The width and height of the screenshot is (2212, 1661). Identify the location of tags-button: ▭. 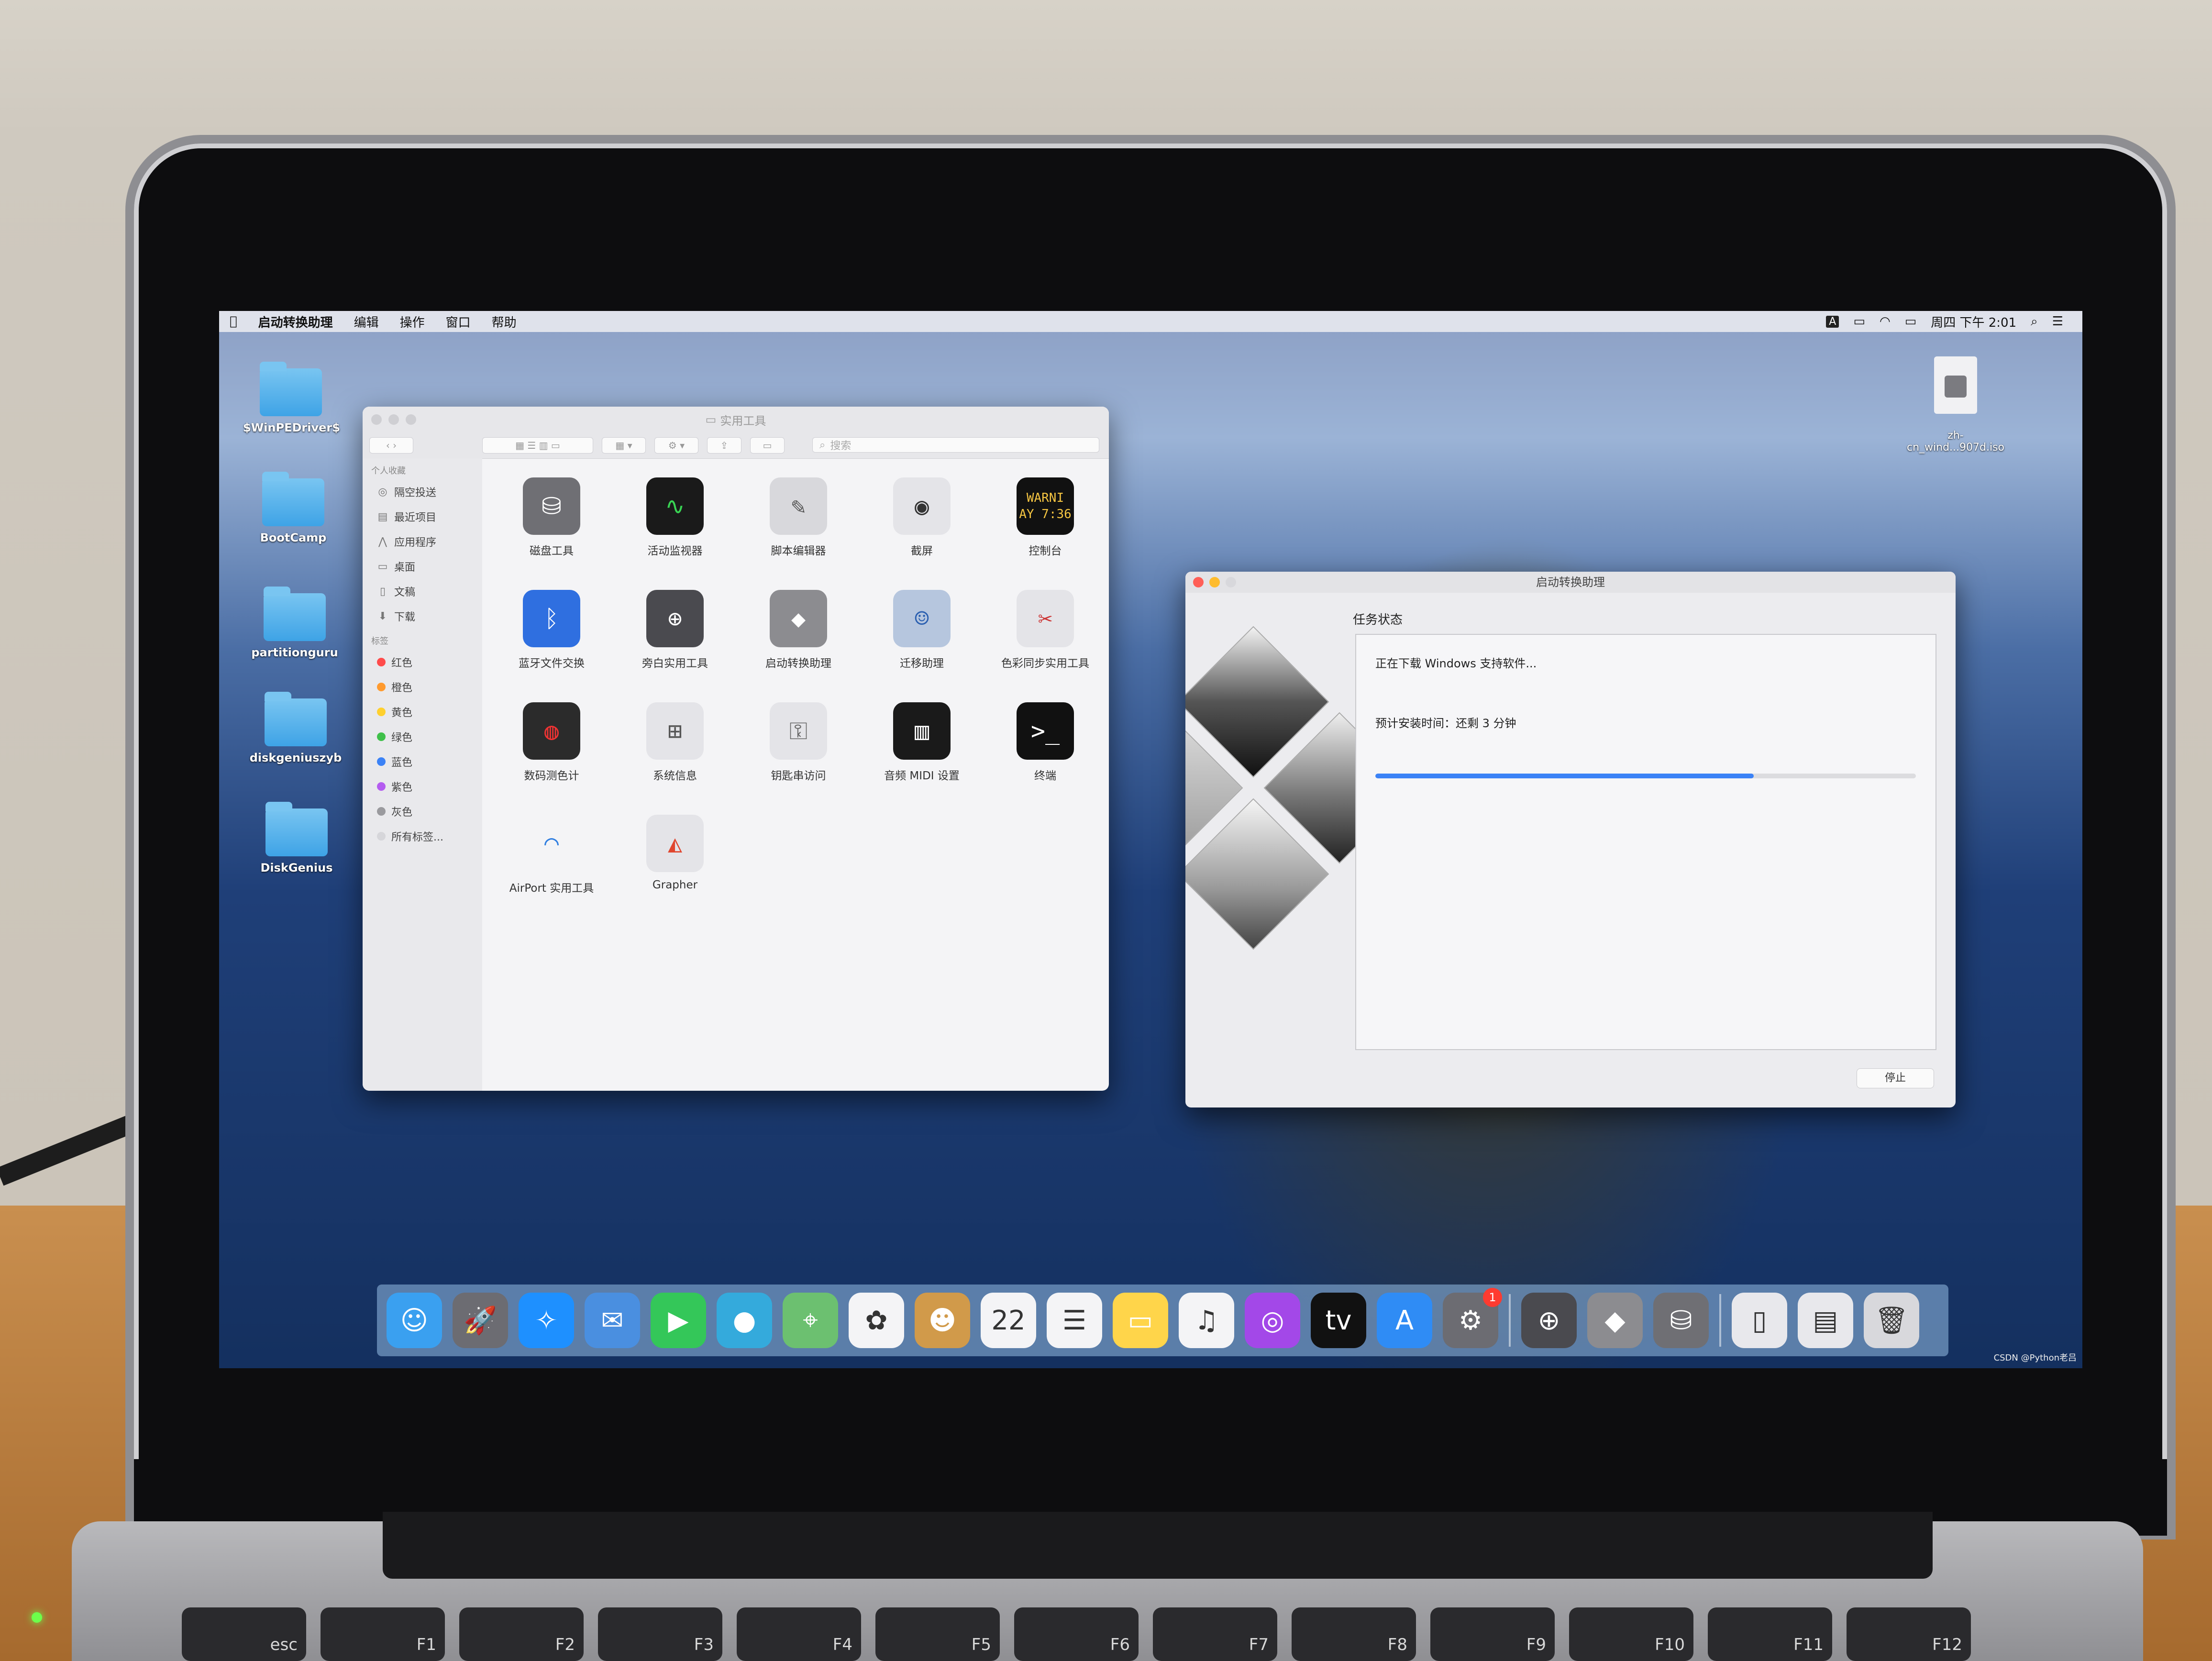
(767, 446).